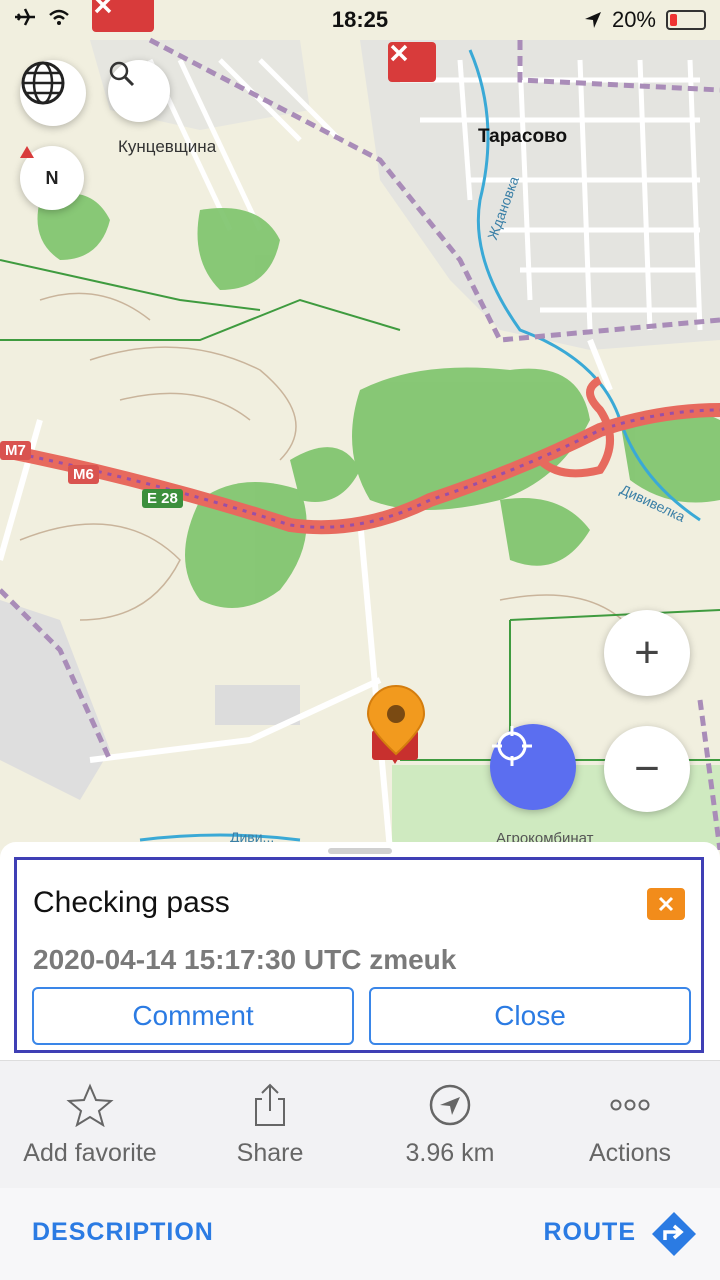  What do you see at coordinates (530, 1016) in the screenshot?
I see `close-button: Close` at bounding box center [530, 1016].